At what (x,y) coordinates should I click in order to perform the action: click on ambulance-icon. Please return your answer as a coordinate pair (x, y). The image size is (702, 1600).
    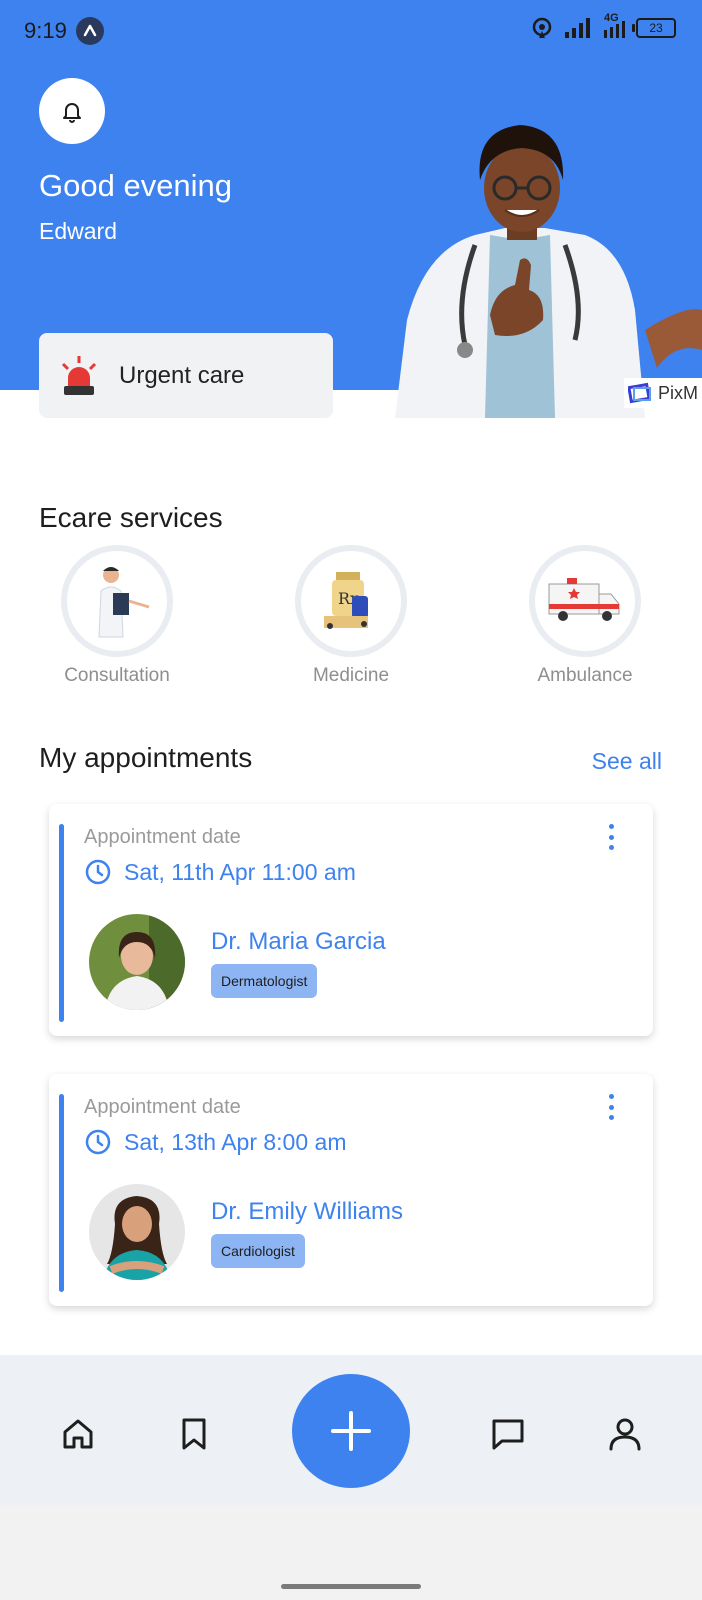
    Looking at the image, I should click on (584, 599).